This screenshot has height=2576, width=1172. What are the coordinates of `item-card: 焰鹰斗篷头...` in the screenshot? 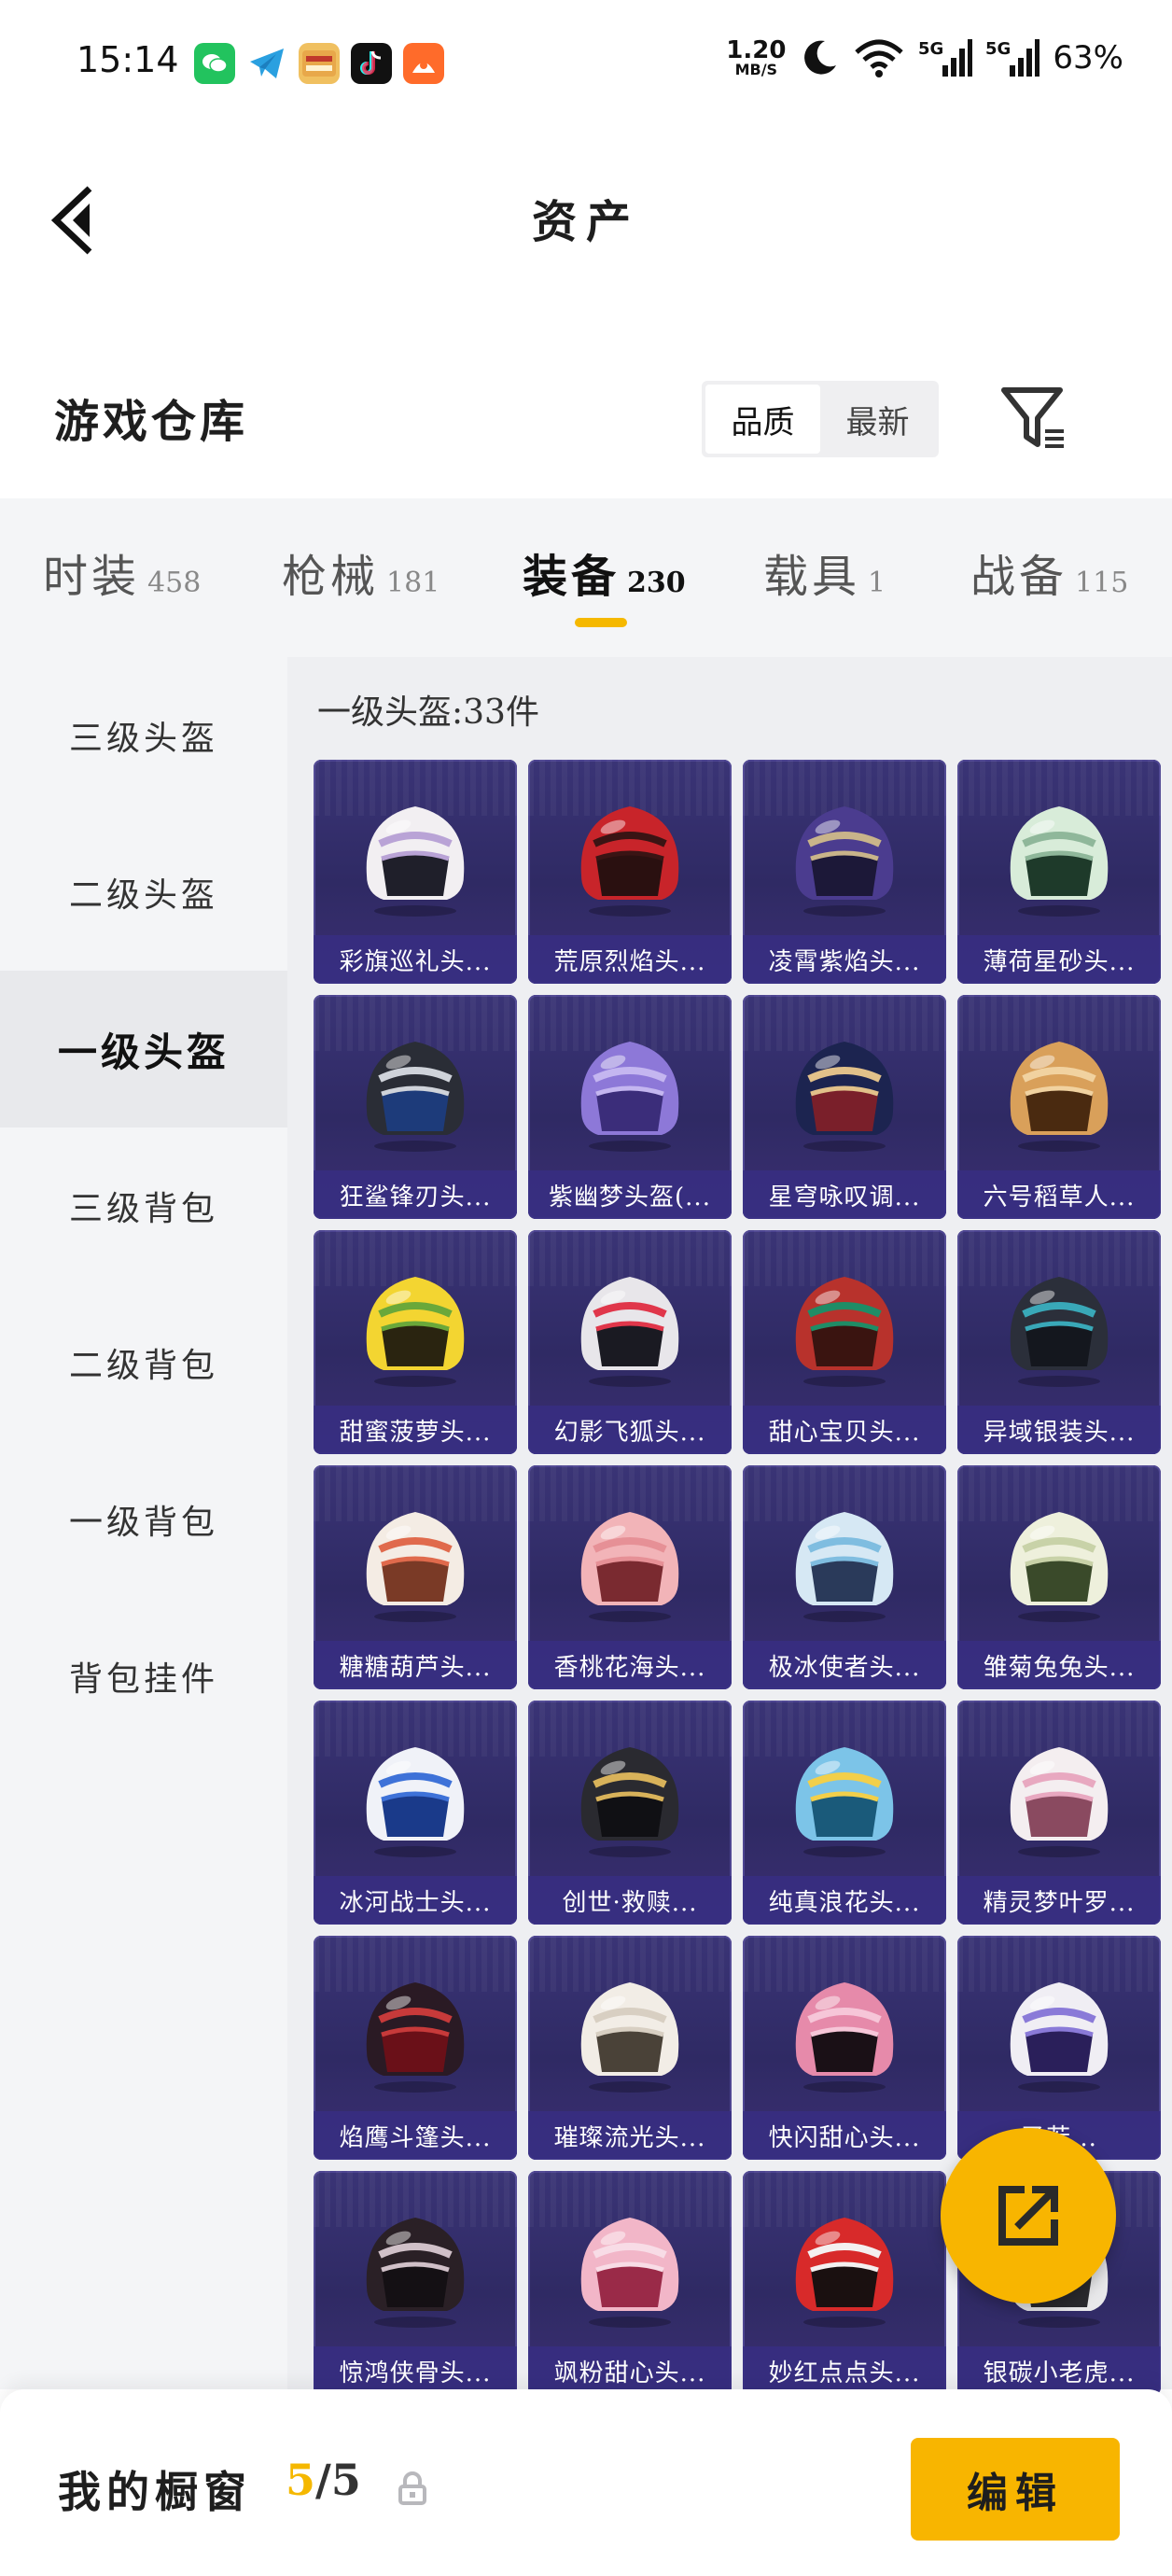 It's located at (415, 2048).